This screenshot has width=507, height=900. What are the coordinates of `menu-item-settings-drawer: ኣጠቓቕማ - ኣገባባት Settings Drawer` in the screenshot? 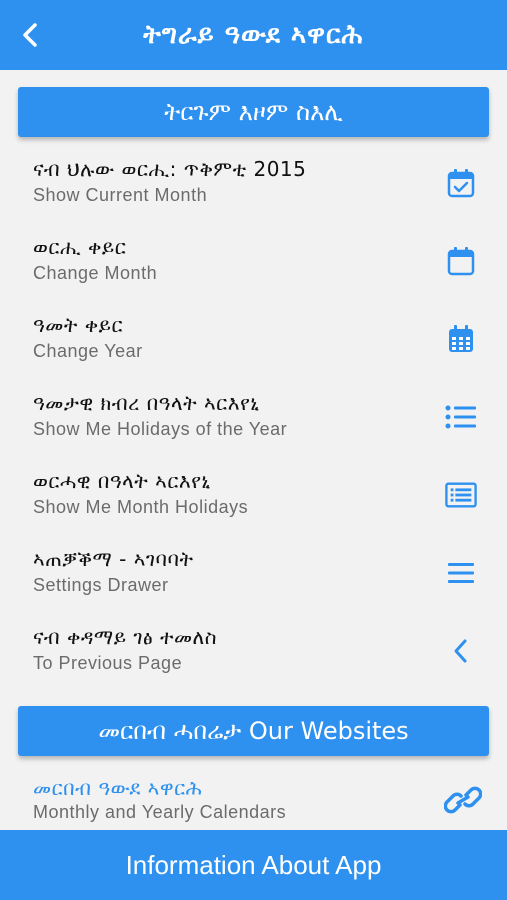 It's located at (253, 574).